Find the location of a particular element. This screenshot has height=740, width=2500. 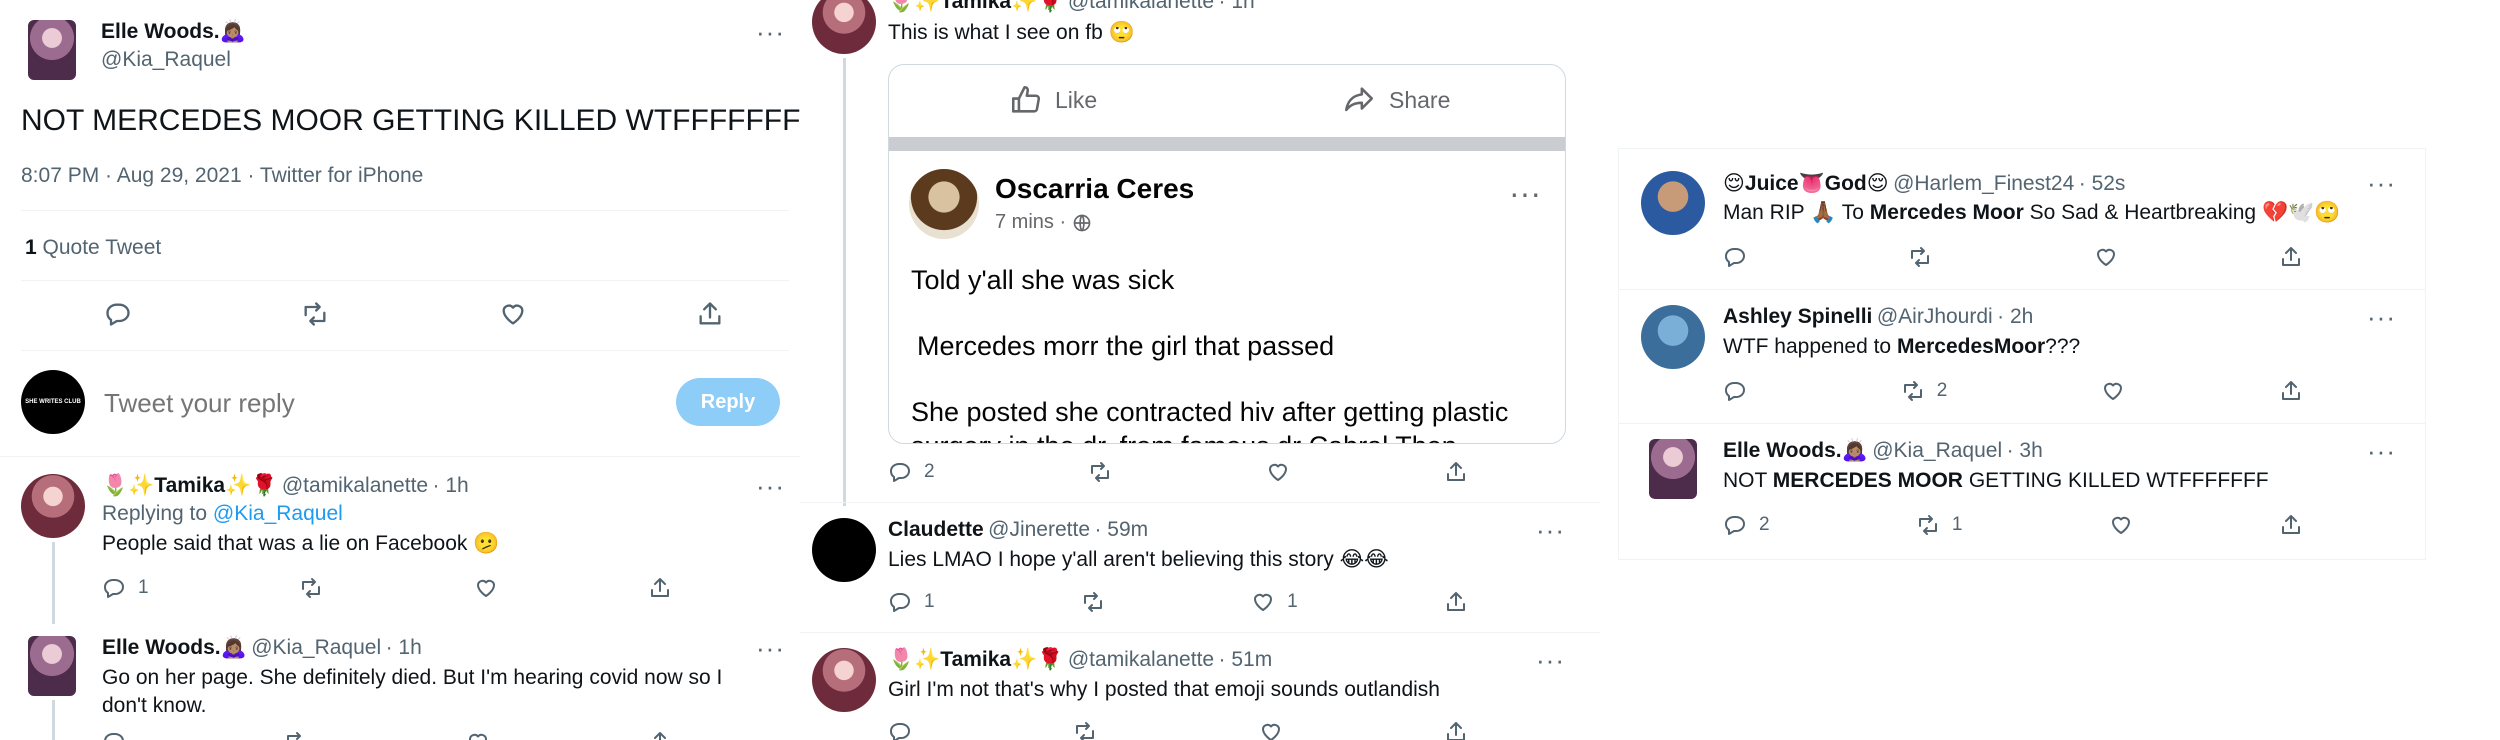

fb-share-label: Share is located at coordinates (1420, 99).